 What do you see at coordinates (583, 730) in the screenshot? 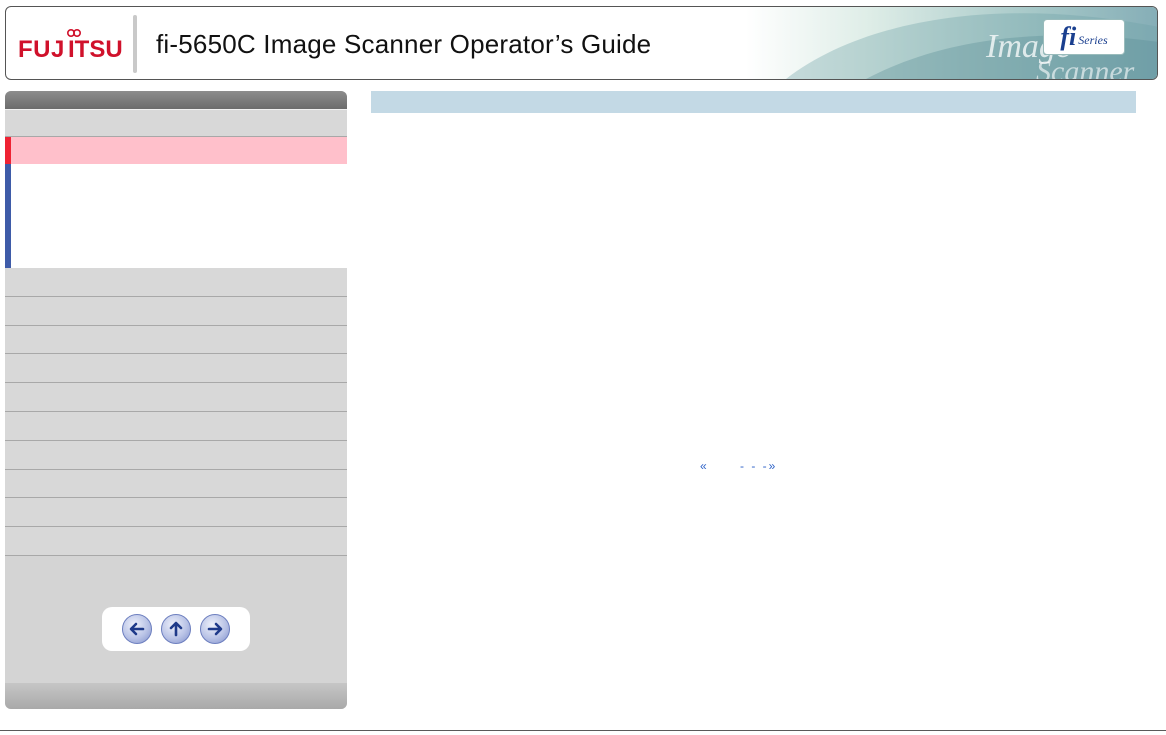
I see `footer-divider` at bounding box center [583, 730].